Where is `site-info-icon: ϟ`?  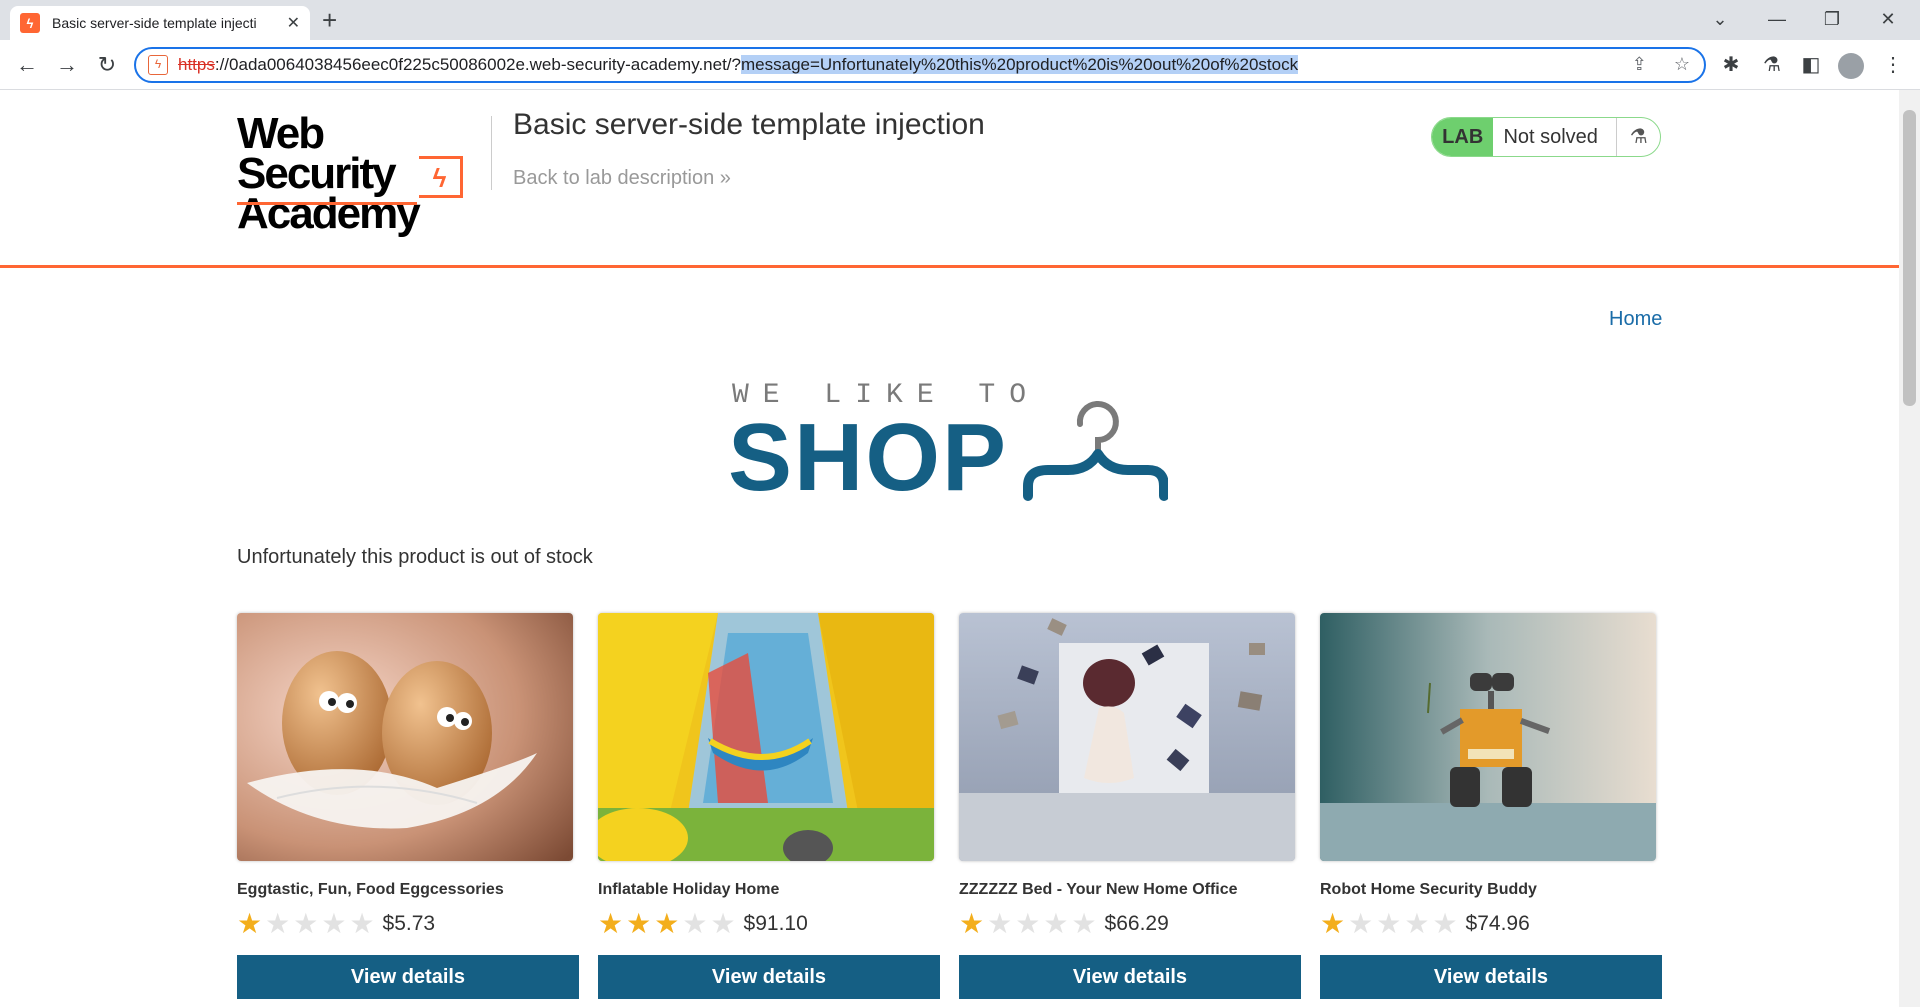 site-info-icon: ϟ is located at coordinates (158, 65).